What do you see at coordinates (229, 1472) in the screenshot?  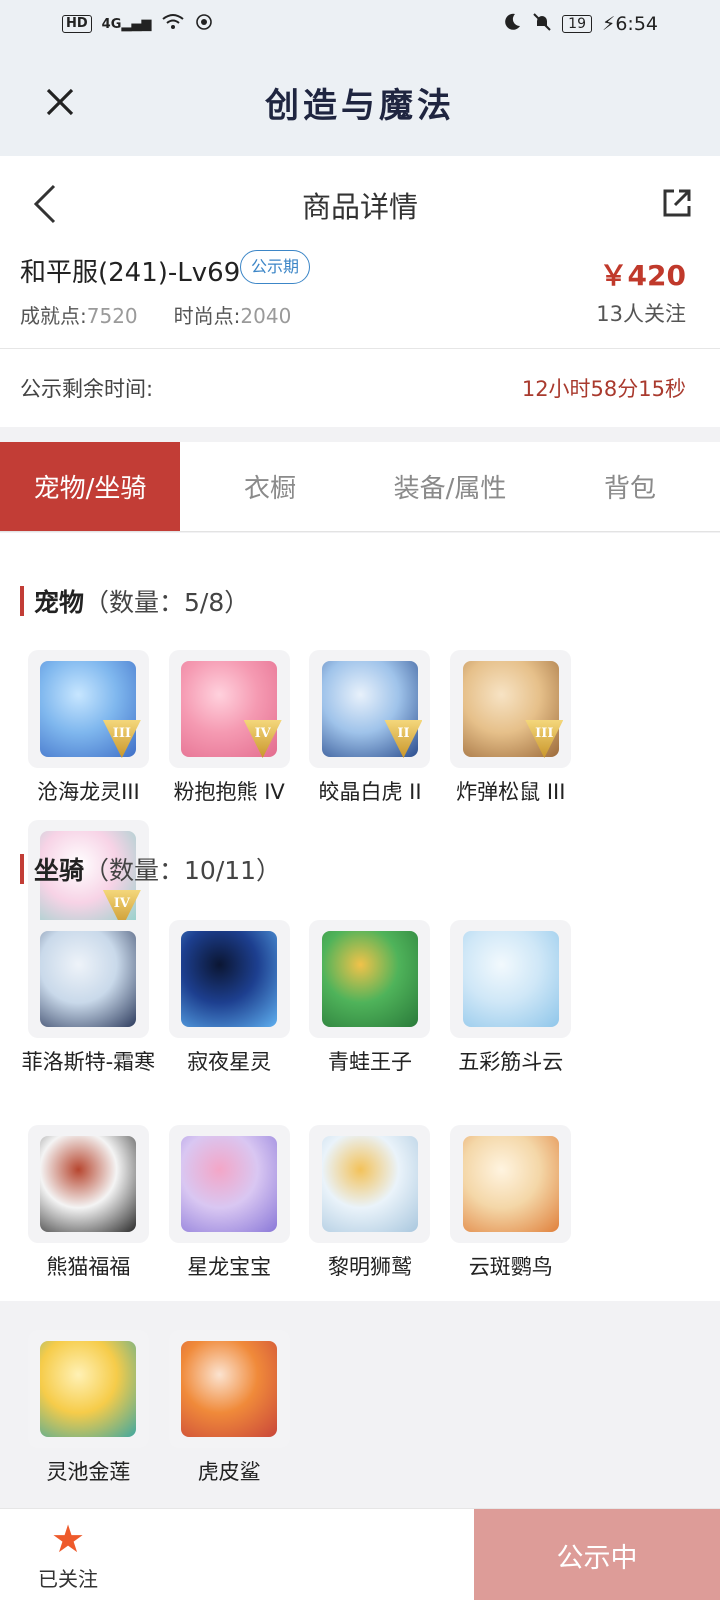 I see `mount-name: 虎皮鲨` at bounding box center [229, 1472].